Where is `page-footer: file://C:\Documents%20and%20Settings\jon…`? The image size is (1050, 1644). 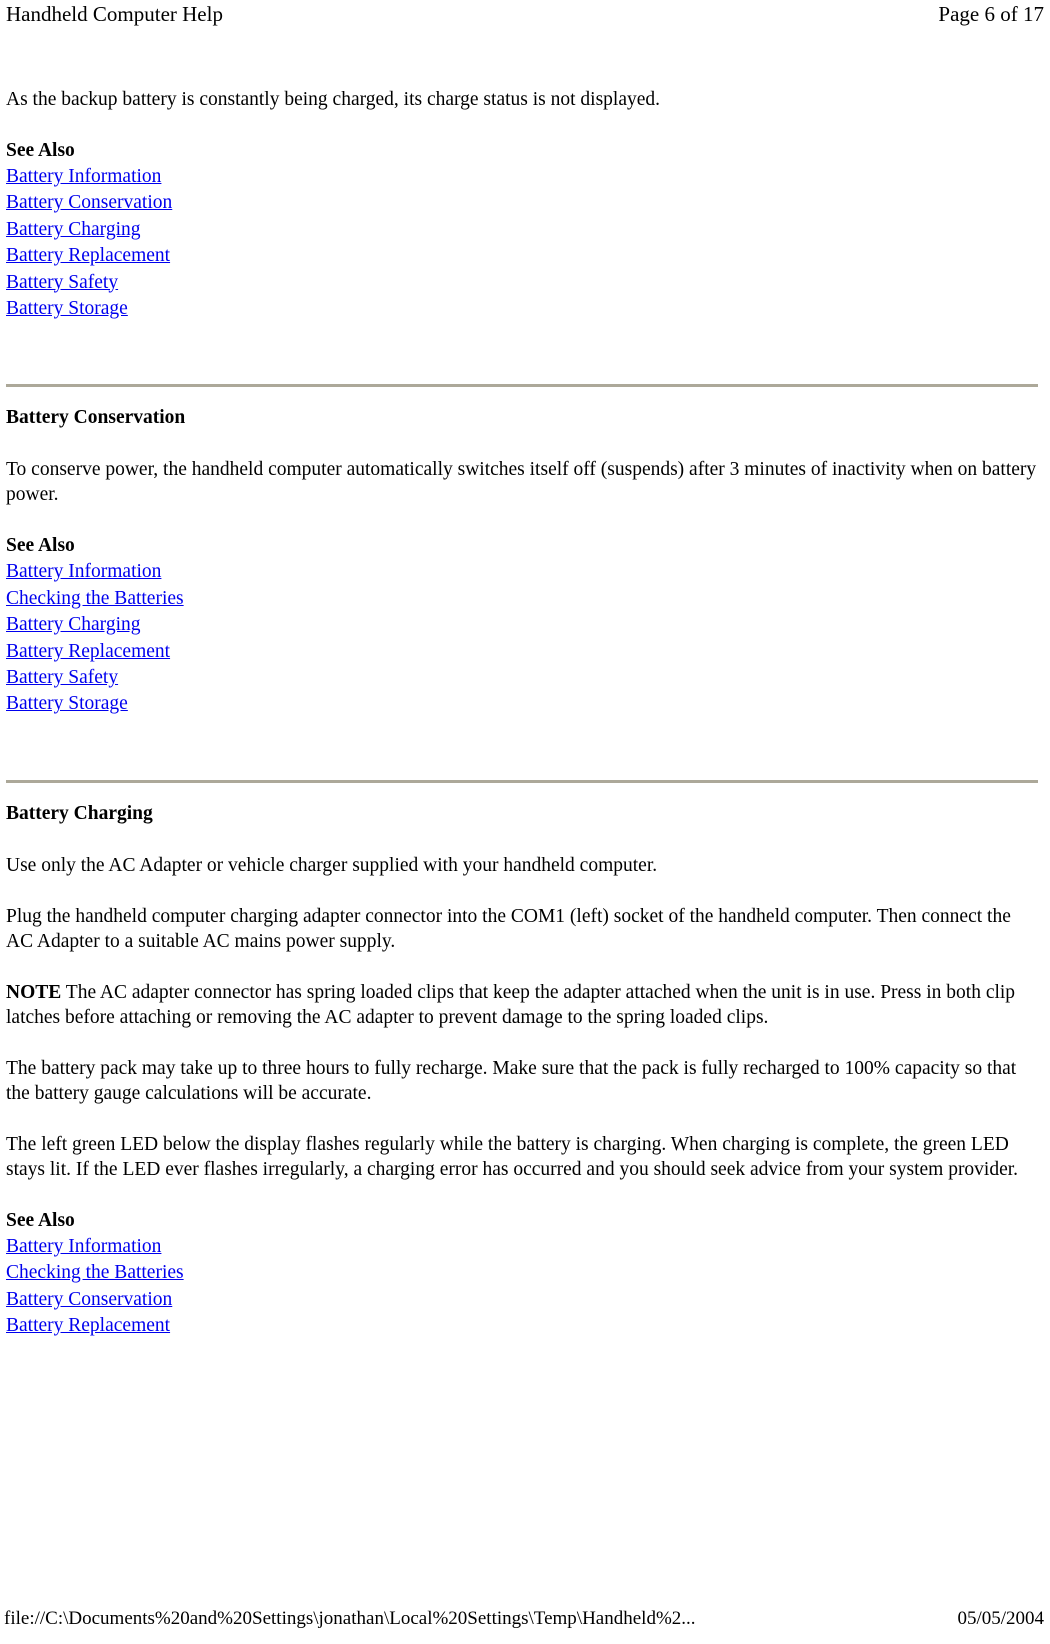 page-footer: file://C:\Documents%20and%20Settings\jon… is located at coordinates (525, 1618).